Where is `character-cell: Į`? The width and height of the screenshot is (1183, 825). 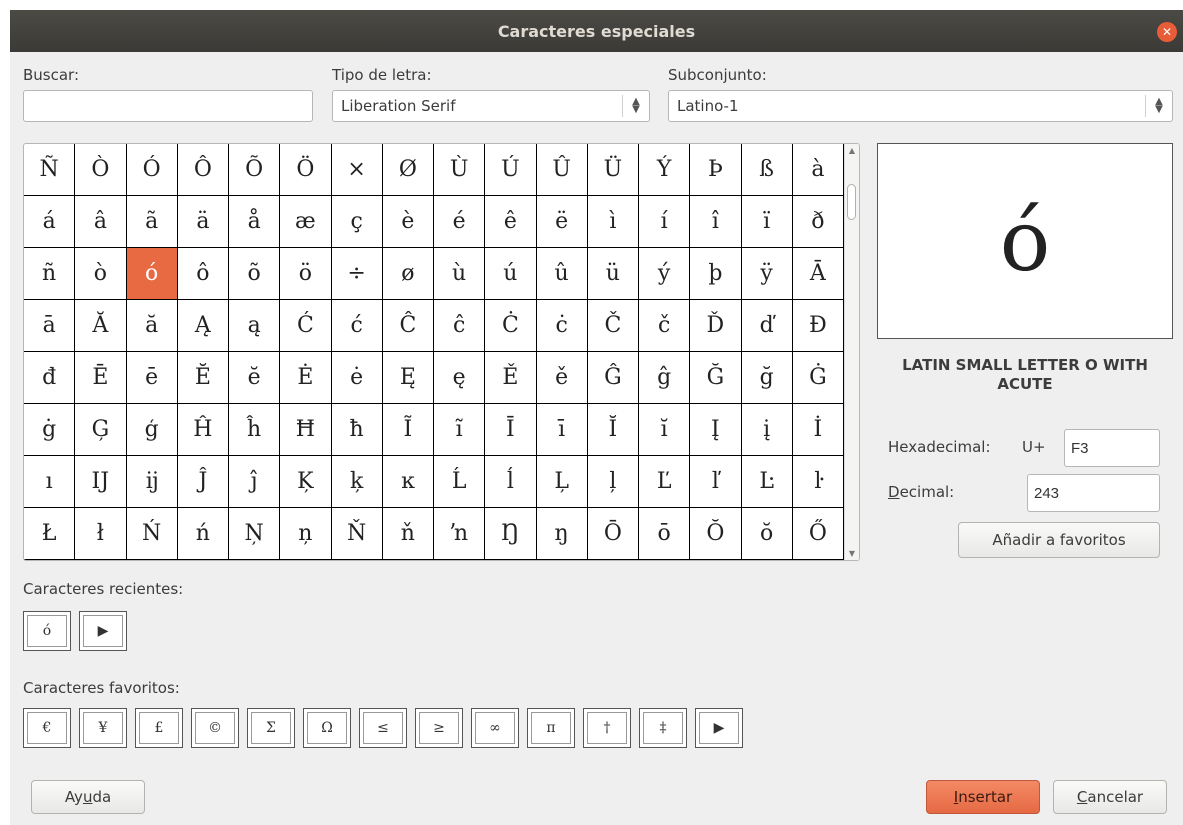 character-cell: Į is located at coordinates (716, 430).